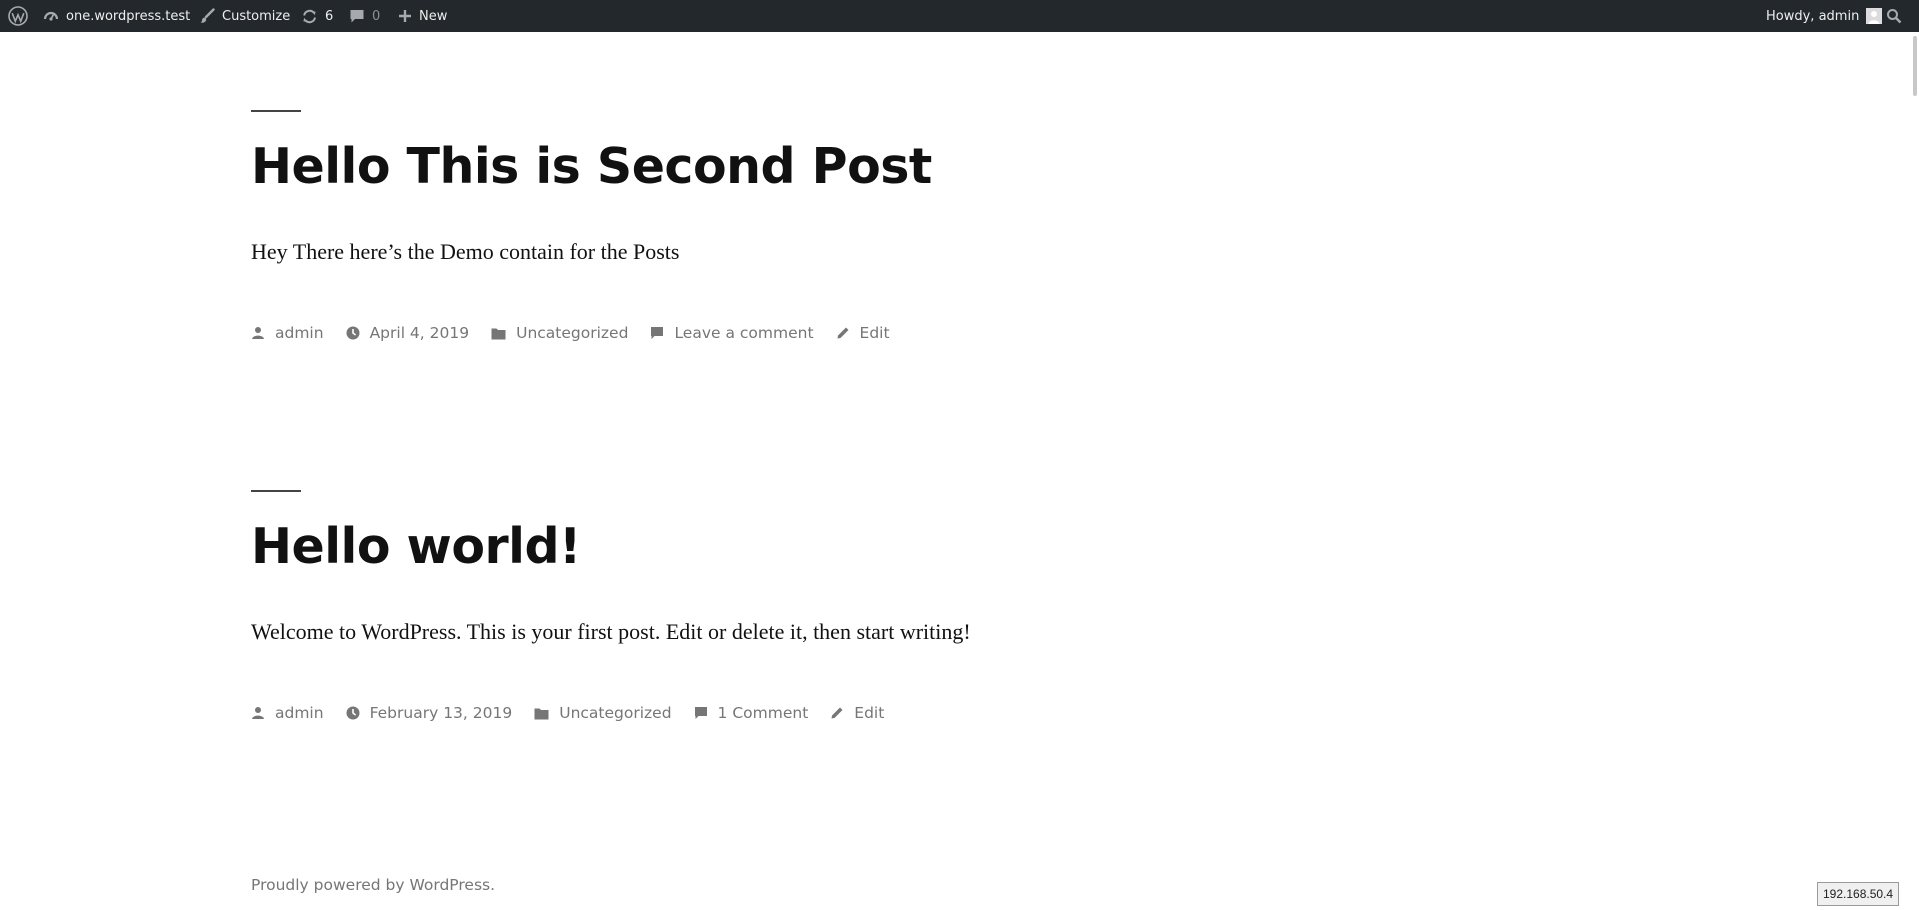  What do you see at coordinates (744, 333) in the screenshot?
I see `post-comments: Leave a comment` at bounding box center [744, 333].